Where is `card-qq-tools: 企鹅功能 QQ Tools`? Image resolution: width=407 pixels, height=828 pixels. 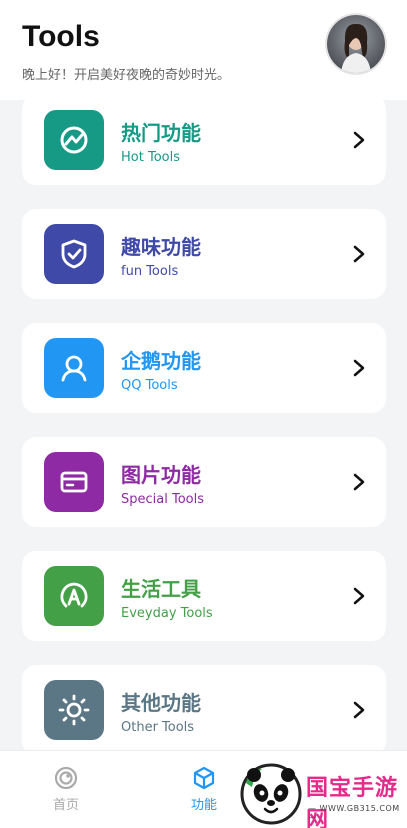
card-qq-tools: 企鹅功能 QQ Tools is located at coordinates (204, 368).